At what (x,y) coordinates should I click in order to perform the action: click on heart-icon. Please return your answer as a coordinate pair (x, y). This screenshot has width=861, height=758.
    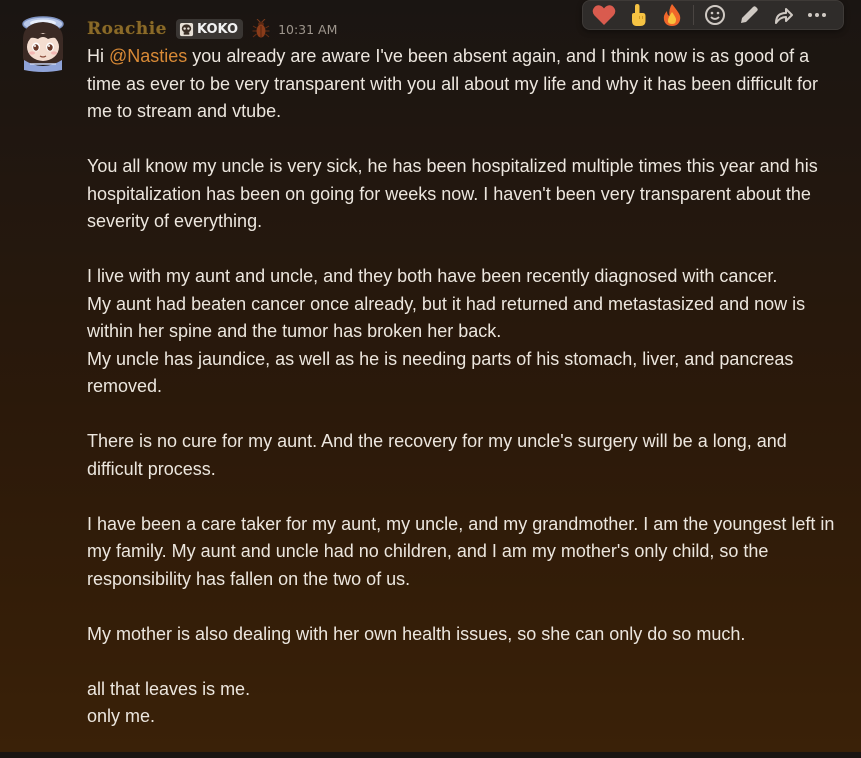
    Looking at the image, I should click on (604, 15).